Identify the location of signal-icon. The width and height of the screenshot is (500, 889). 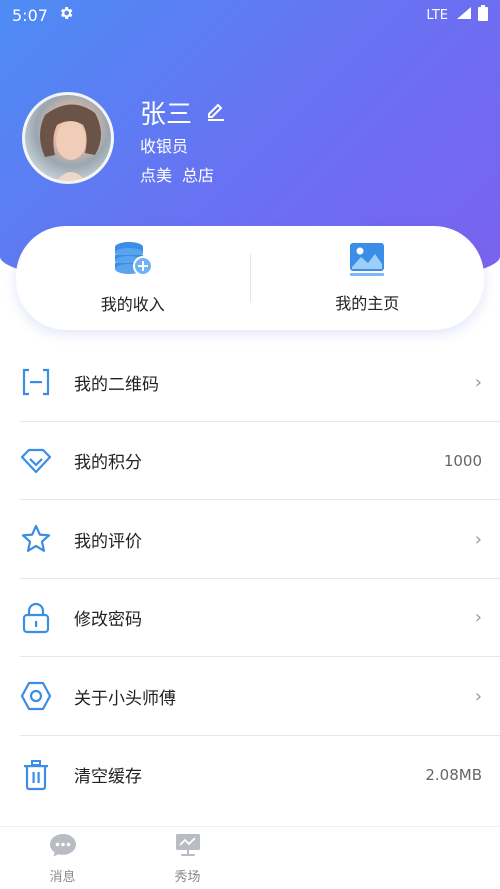
(464, 15).